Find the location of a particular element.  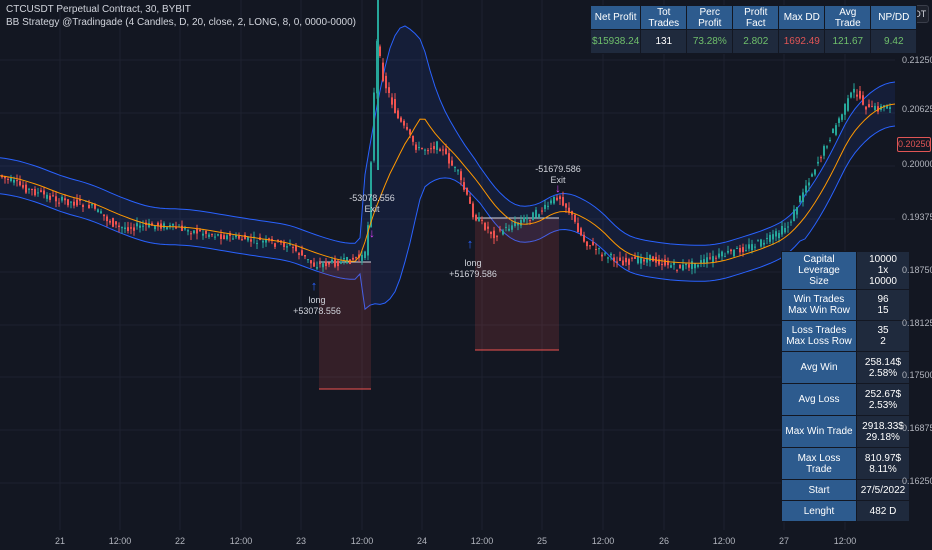

win-labels: Win Trades Max Win Row is located at coordinates (819, 305).